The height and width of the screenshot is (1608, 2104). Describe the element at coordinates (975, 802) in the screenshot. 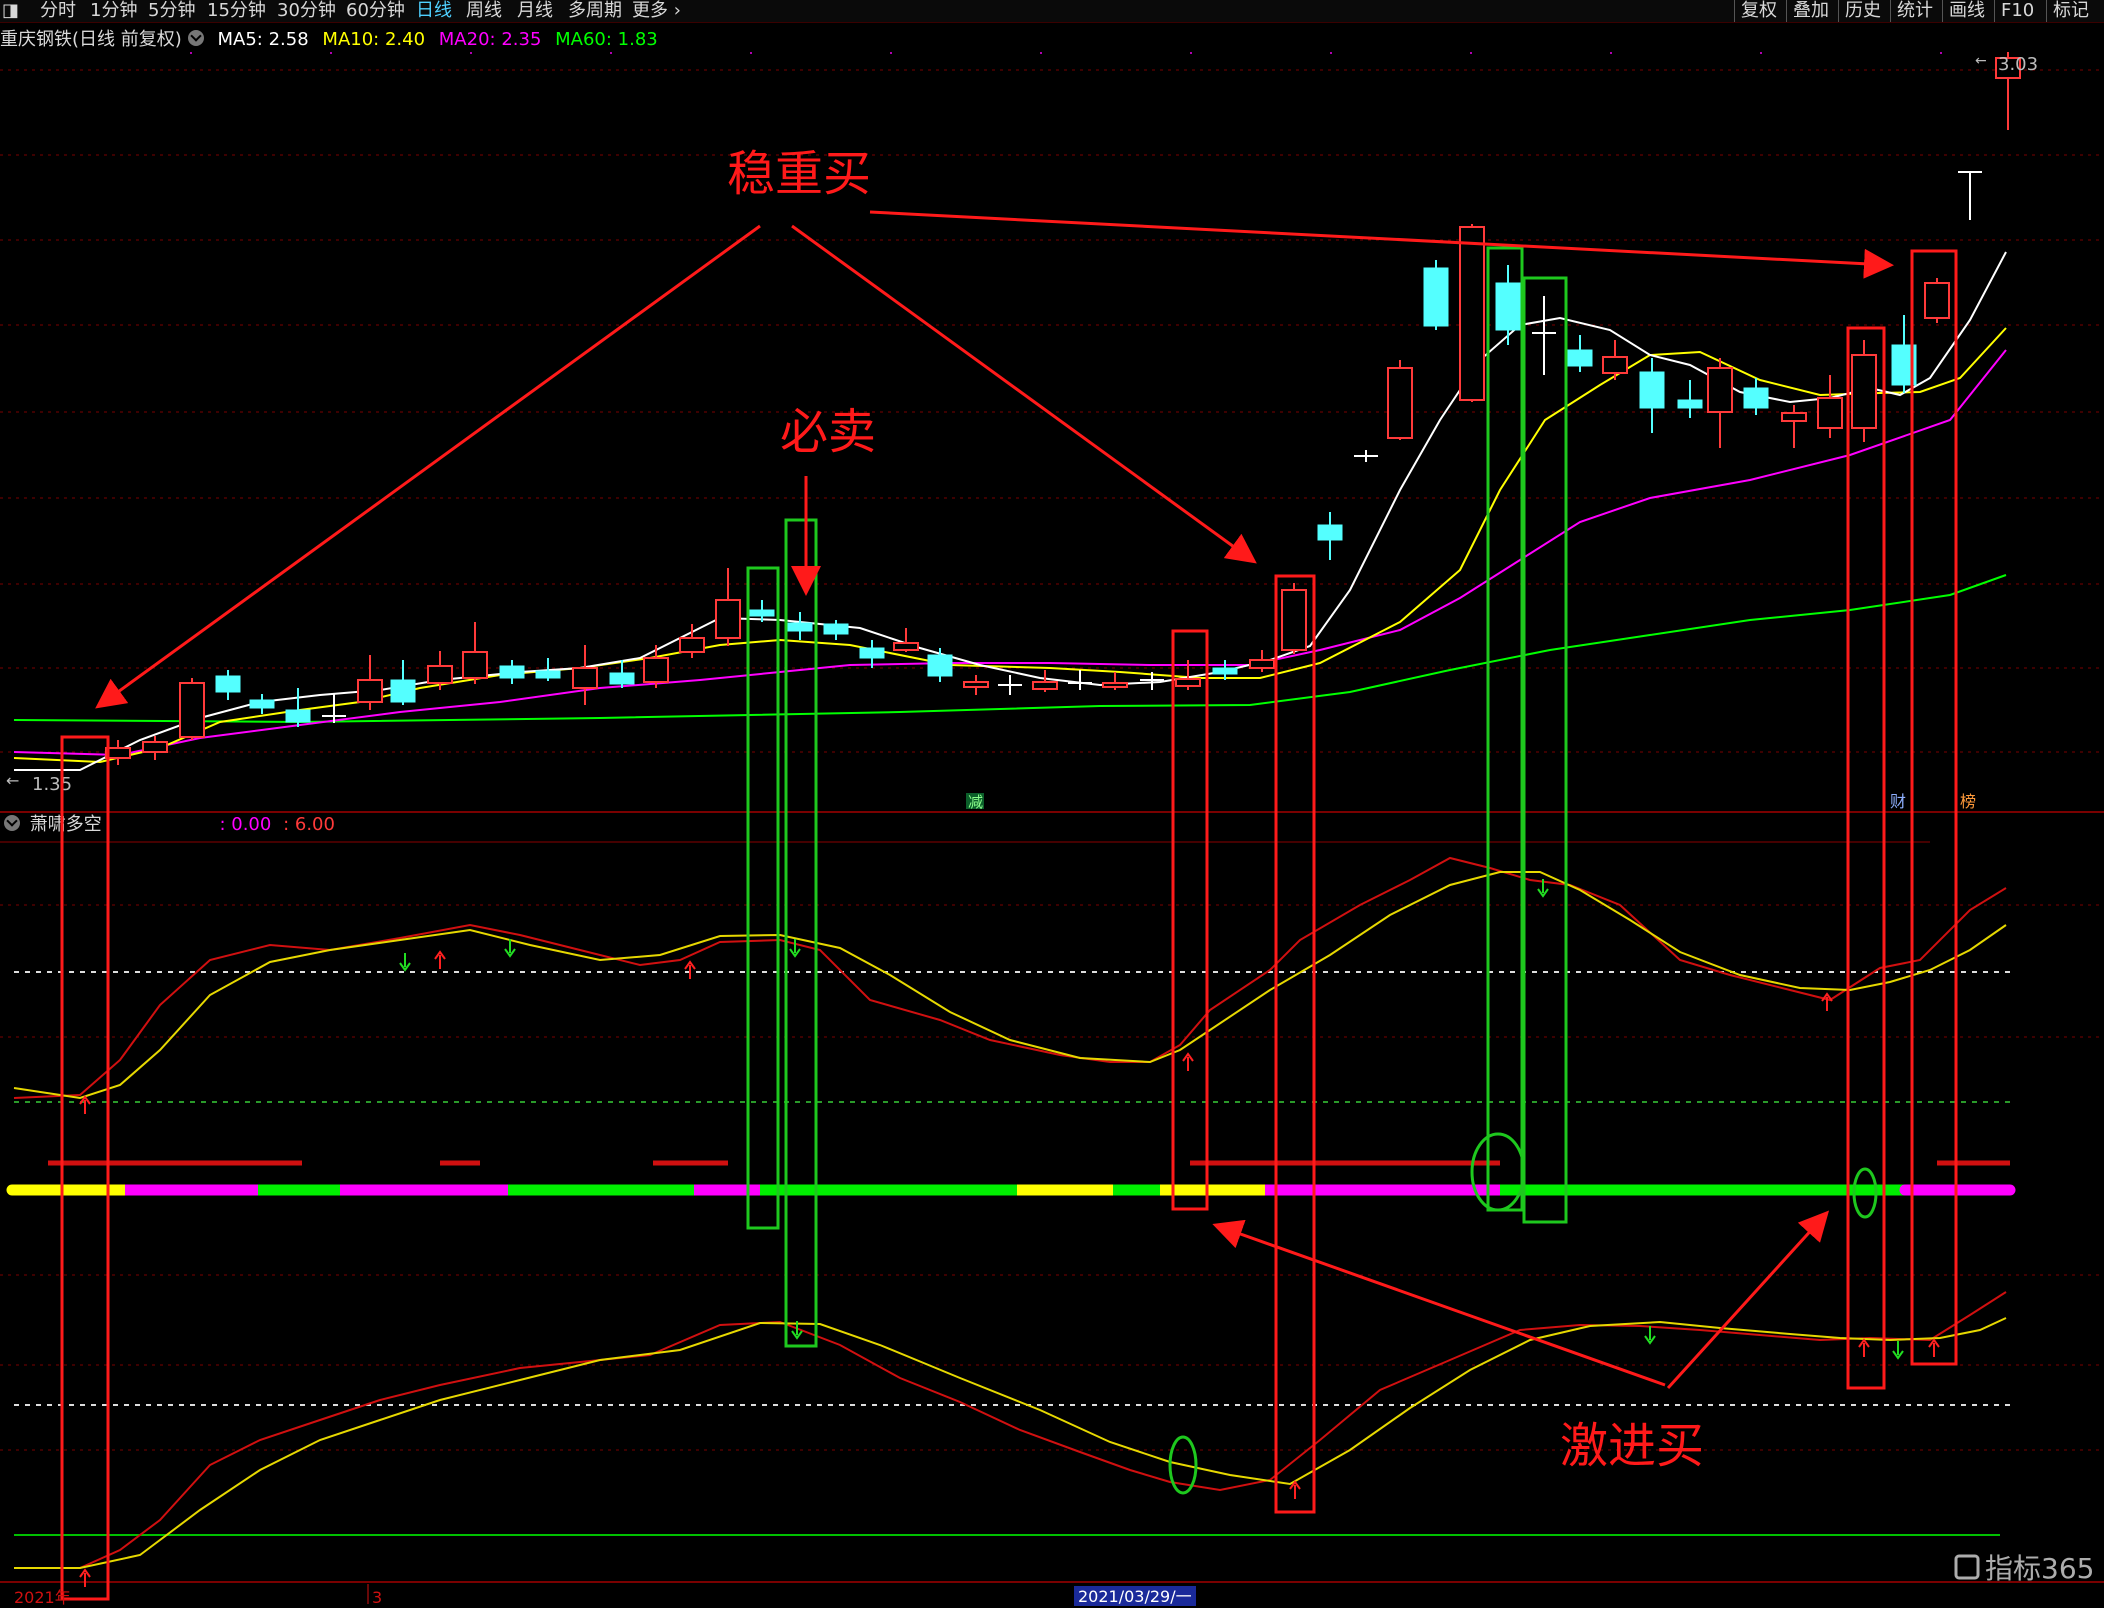

I see `jian-marker: 减` at that location.